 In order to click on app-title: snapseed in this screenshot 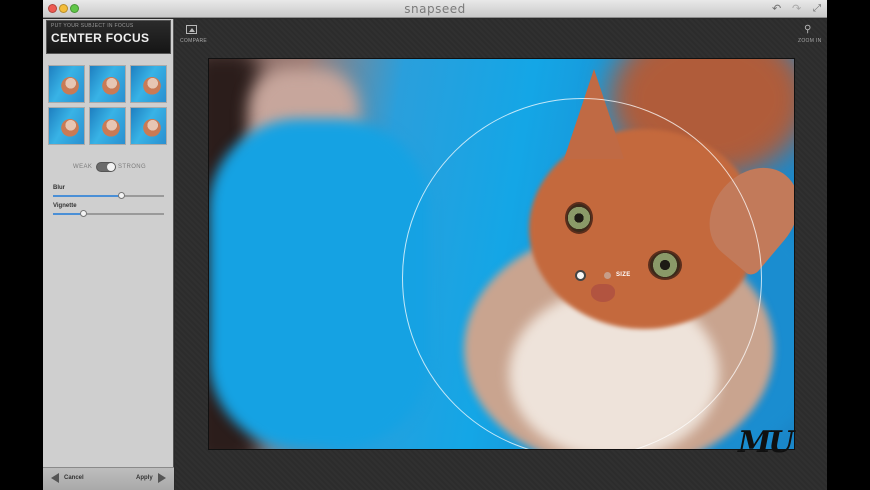, I will do `click(435, 9)`.